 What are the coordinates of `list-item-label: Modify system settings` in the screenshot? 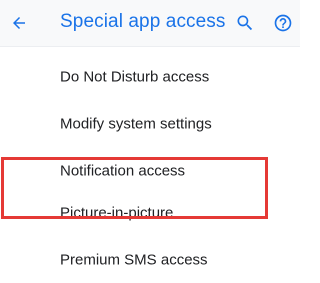 It's located at (136, 124).